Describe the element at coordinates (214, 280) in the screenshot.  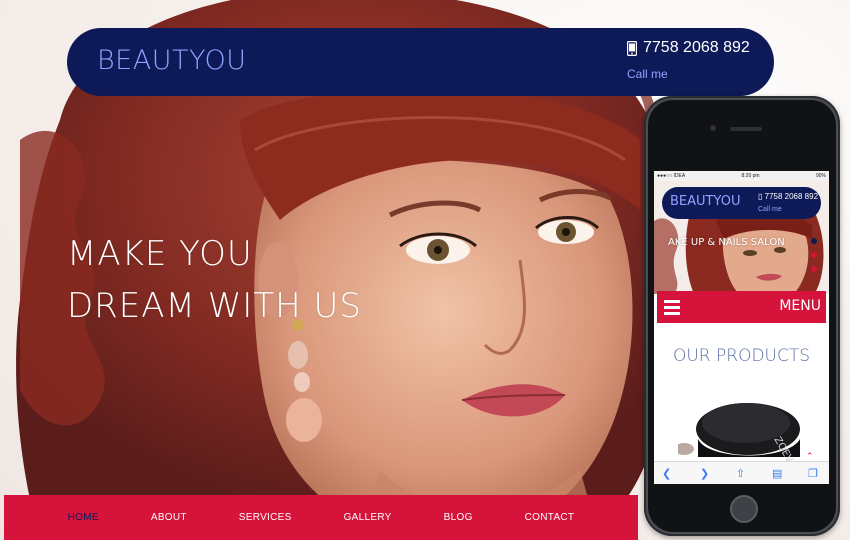
I see `hero-tagline: MAKE YOU DREAM WITH US` at that location.